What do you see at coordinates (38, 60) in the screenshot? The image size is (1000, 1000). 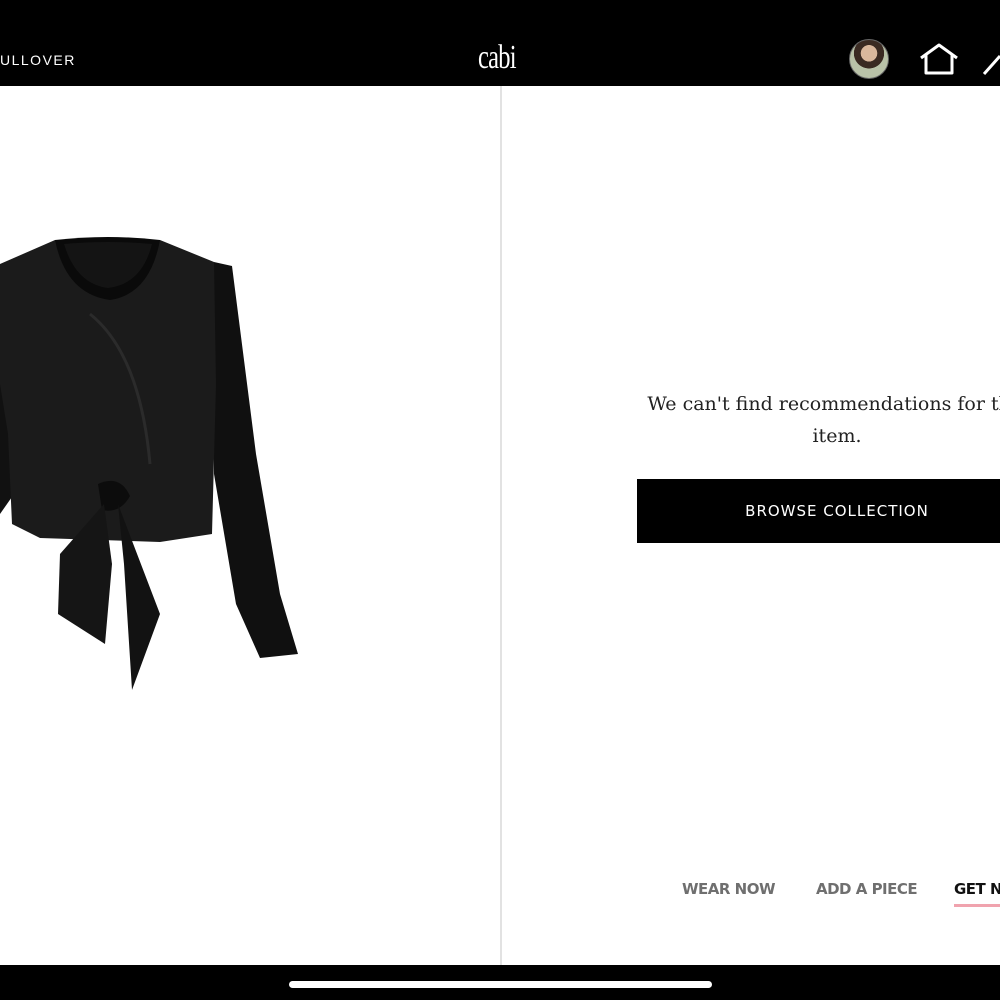 I see `product-title: ULLOVER` at bounding box center [38, 60].